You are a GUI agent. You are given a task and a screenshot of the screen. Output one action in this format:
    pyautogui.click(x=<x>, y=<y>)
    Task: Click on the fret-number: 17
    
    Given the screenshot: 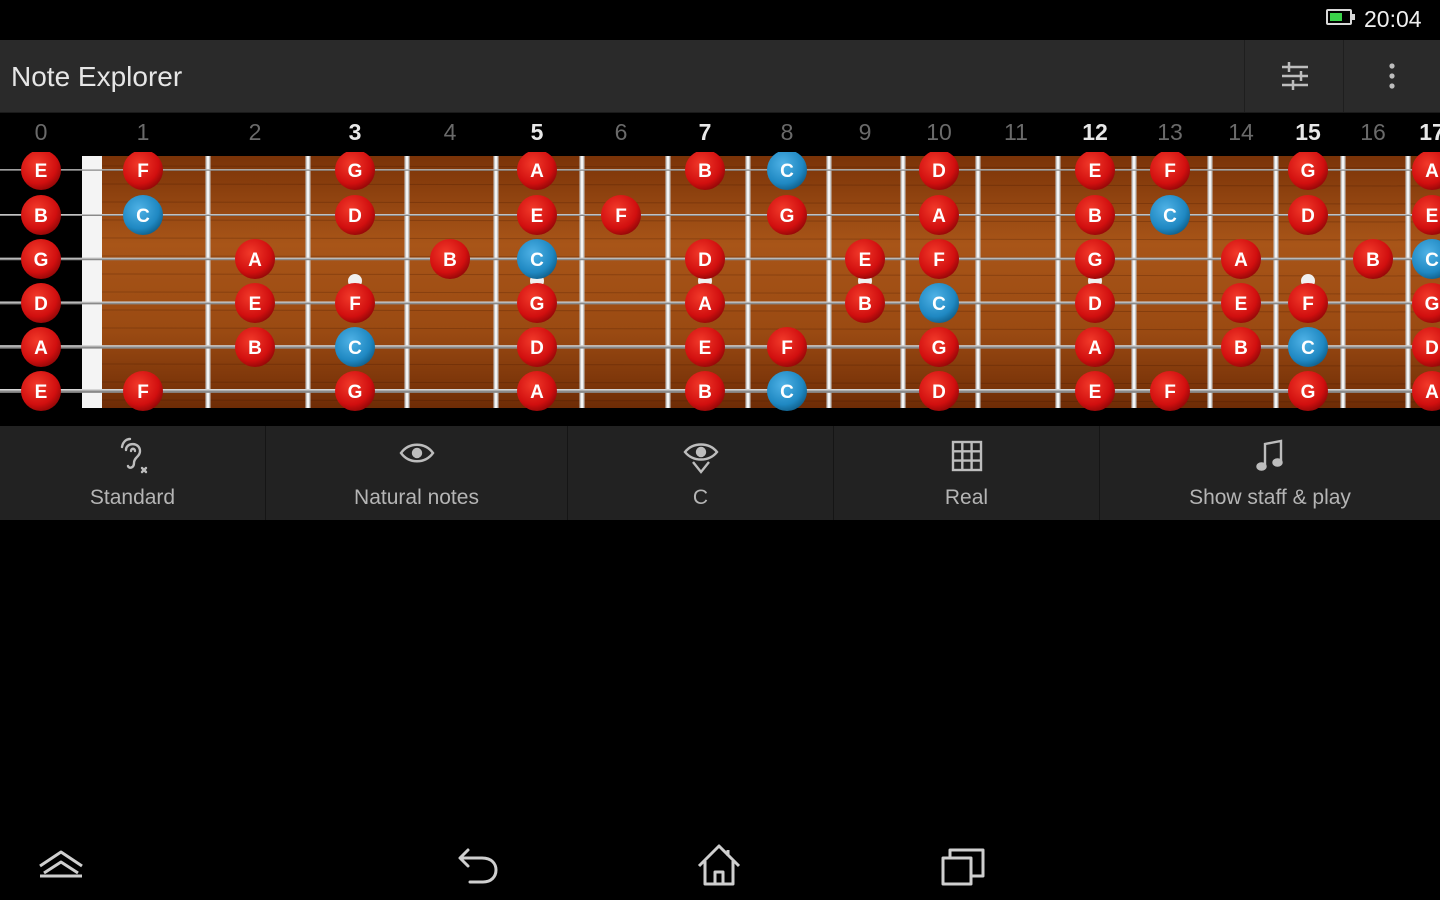 What is the action you would take?
    pyautogui.click(x=1429, y=132)
    